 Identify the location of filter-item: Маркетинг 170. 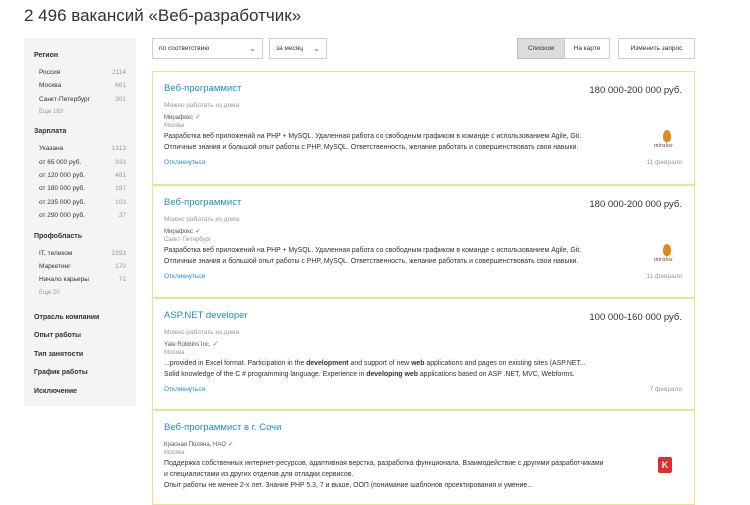
(80, 266).